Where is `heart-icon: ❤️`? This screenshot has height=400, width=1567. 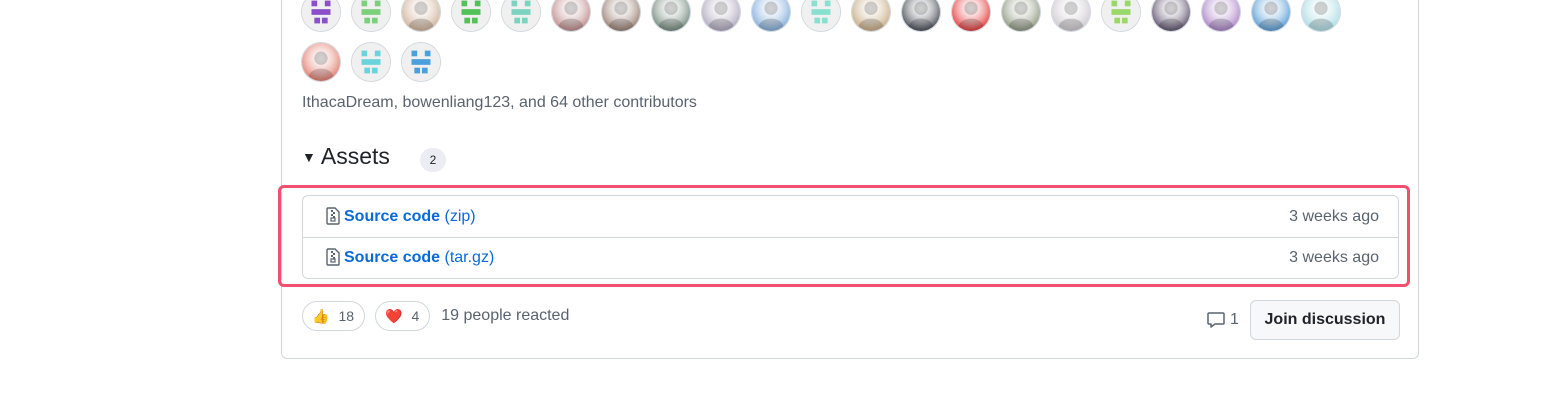
heart-icon: ❤️ is located at coordinates (394, 315).